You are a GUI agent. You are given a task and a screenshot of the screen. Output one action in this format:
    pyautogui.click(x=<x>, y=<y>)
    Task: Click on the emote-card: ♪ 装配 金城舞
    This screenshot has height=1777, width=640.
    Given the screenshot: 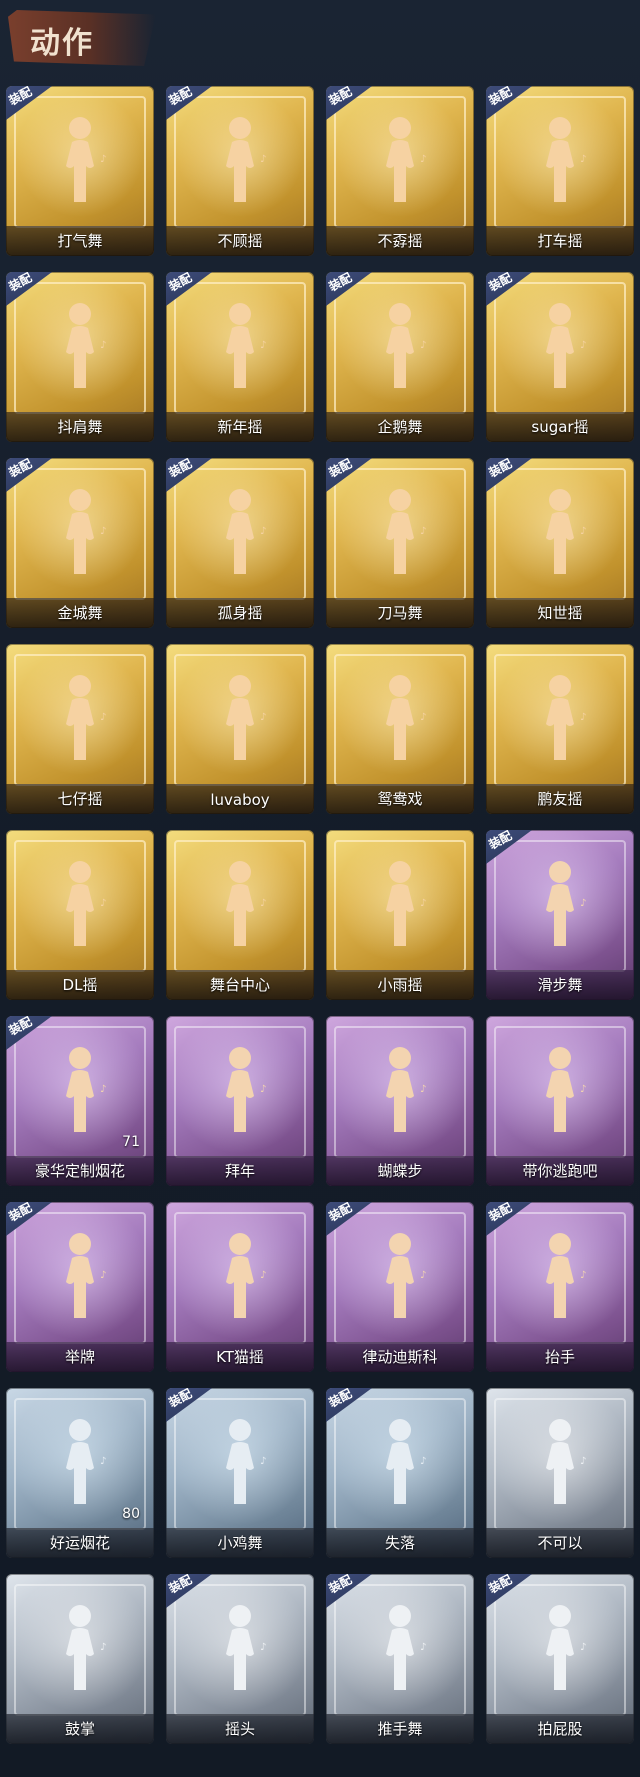 What is the action you would take?
    pyautogui.click(x=80, y=543)
    